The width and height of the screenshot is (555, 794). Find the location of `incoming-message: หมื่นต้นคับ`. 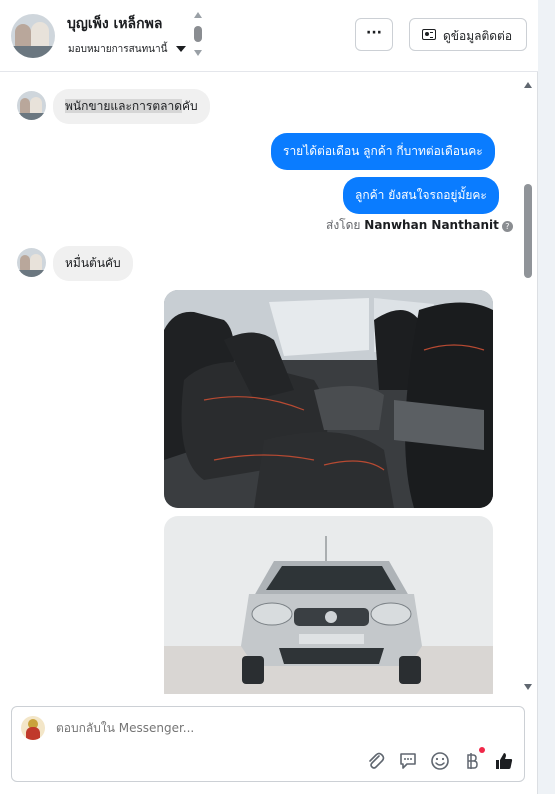

incoming-message: หมื่นต้นคับ is located at coordinates (93, 263).